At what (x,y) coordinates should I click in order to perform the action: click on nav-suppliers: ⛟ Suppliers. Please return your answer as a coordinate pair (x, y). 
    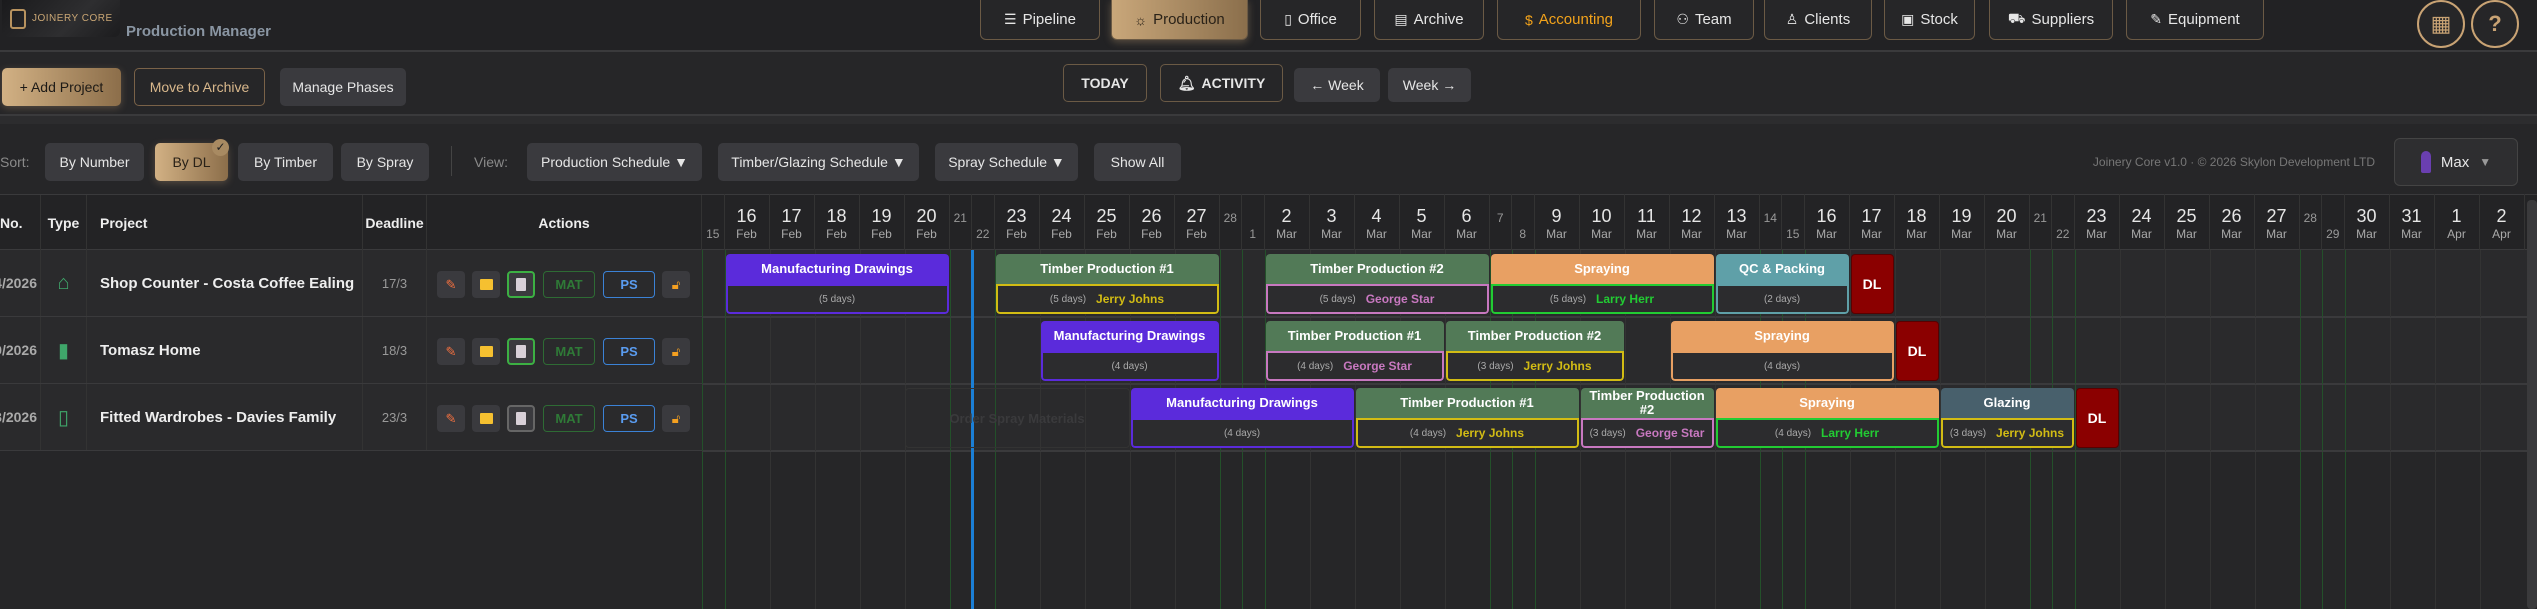
    Looking at the image, I should click on (2051, 20).